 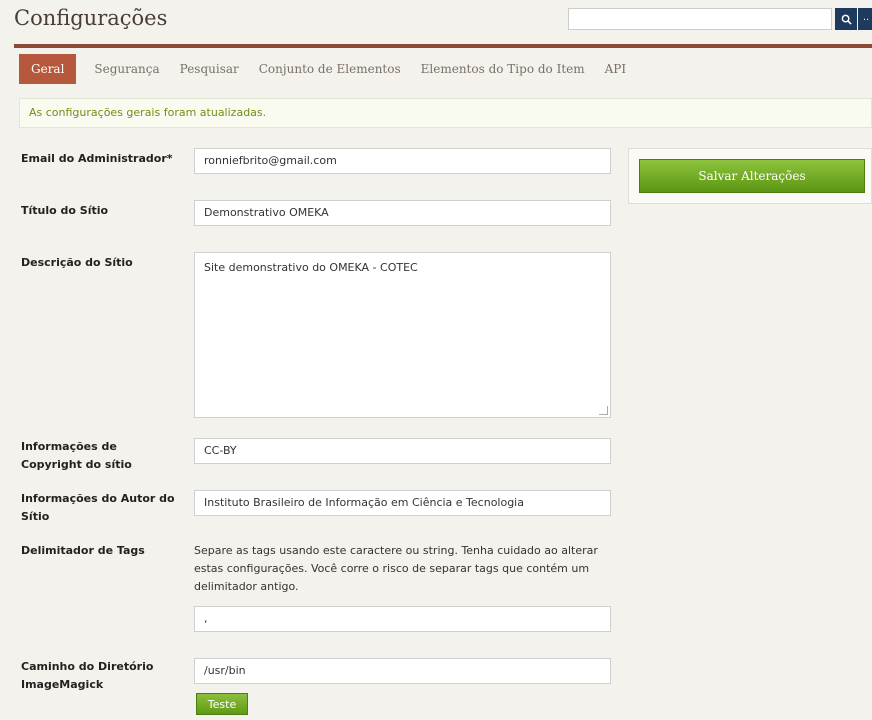 I want to click on imagemagick-label: Caminho do Diretório ImageMagick, so click(x=87, y=675).